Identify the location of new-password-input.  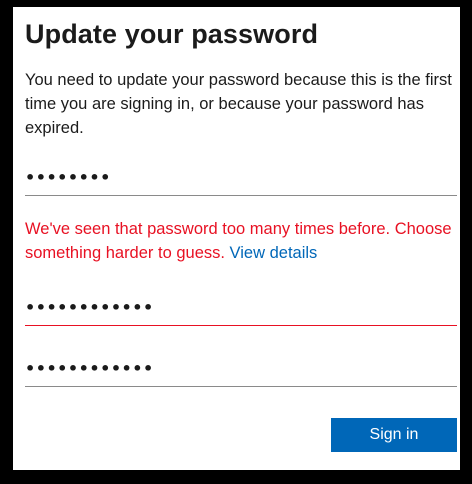
(241, 307).